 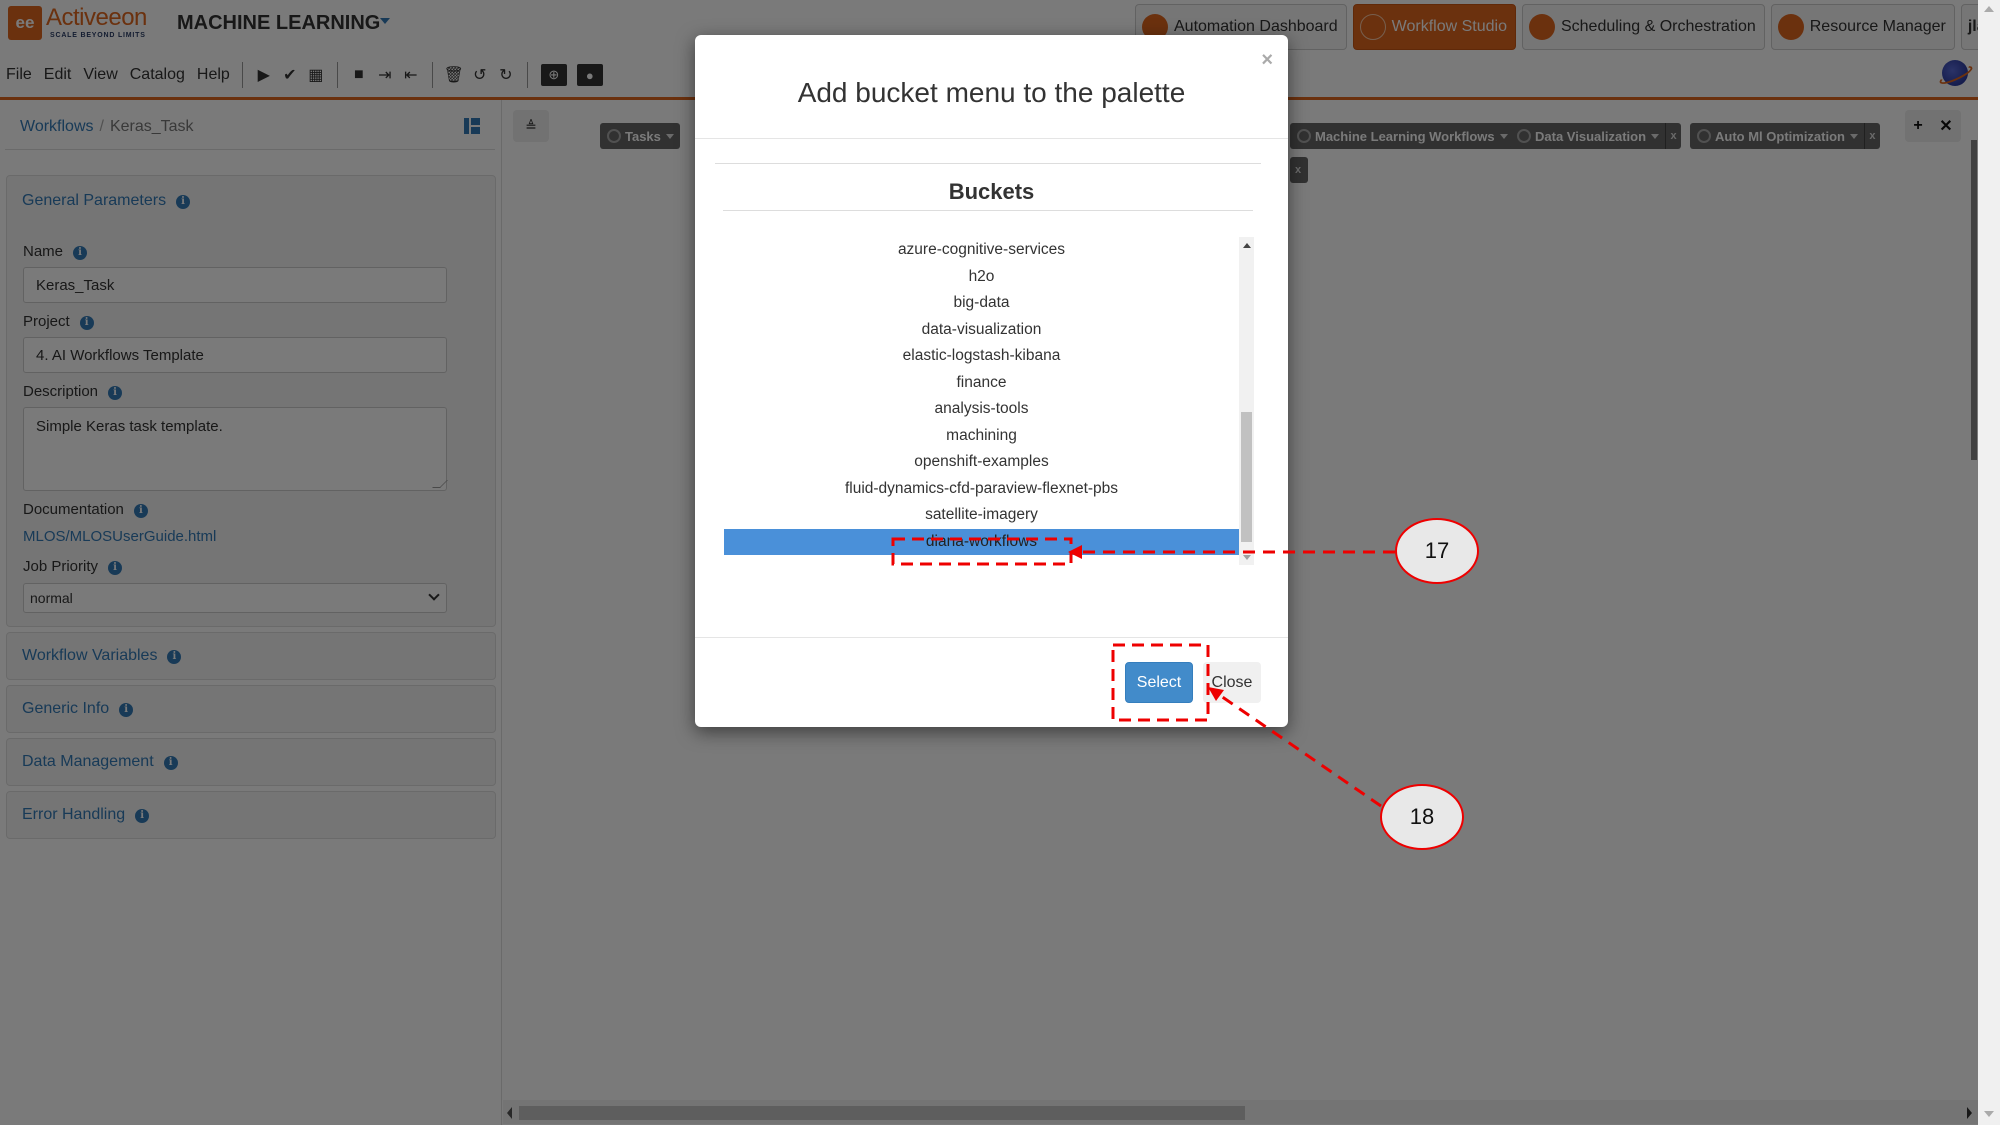 I want to click on callout-17: 17, so click(x=1437, y=551).